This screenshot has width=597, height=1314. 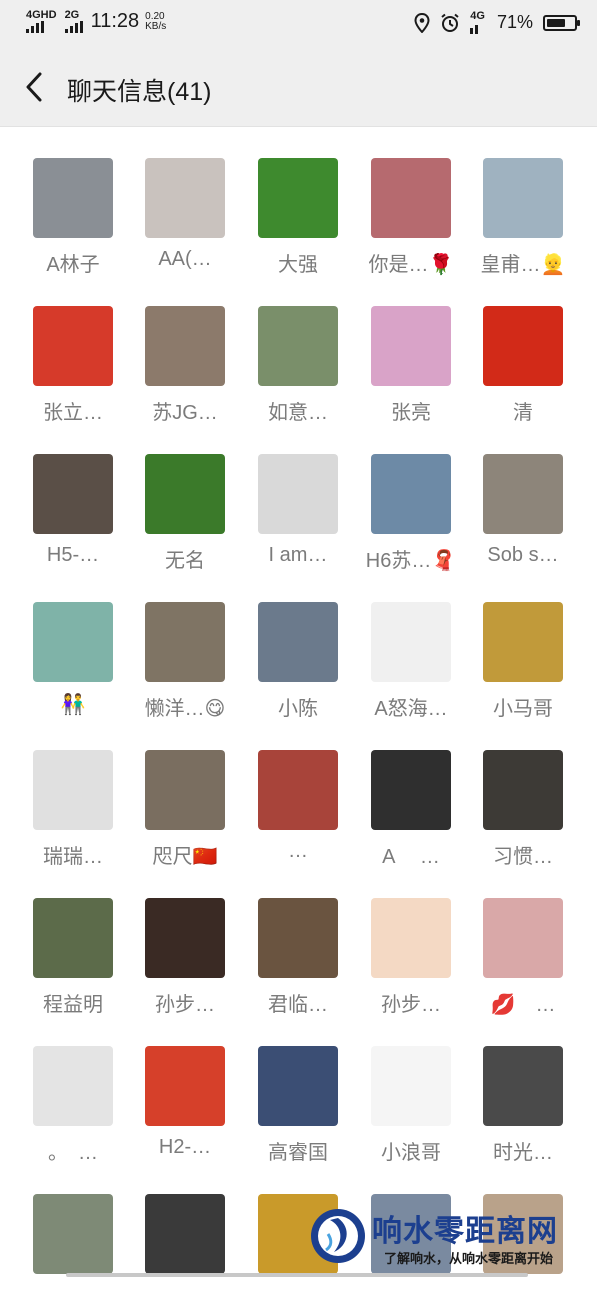 What do you see at coordinates (338, 1236) in the screenshot?
I see `site-logo-icon` at bounding box center [338, 1236].